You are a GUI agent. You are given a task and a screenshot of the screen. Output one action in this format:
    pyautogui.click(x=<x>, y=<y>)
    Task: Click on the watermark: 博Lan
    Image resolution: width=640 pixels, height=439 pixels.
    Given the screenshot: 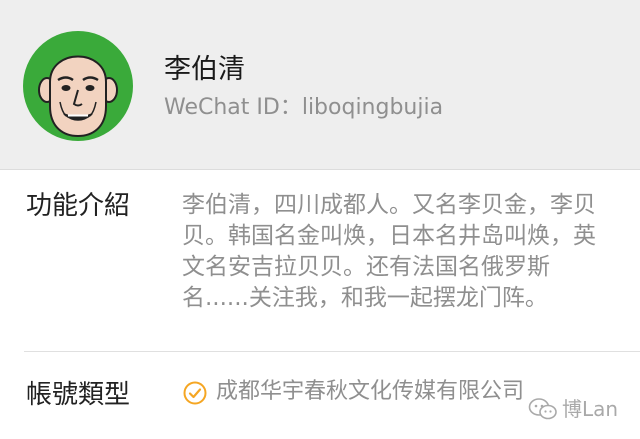 What is the action you would take?
    pyautogui.click(x=573, y=409)
    